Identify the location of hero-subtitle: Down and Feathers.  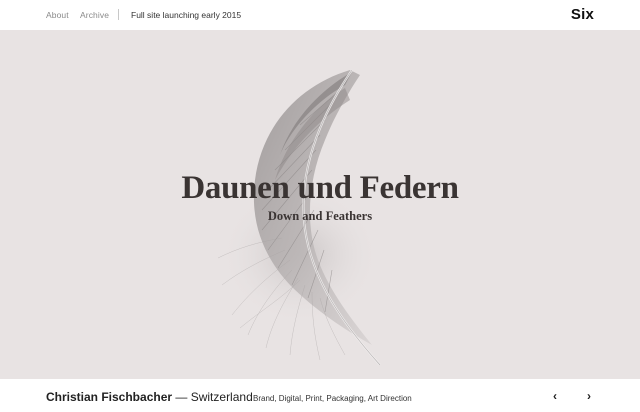
(320, 216).